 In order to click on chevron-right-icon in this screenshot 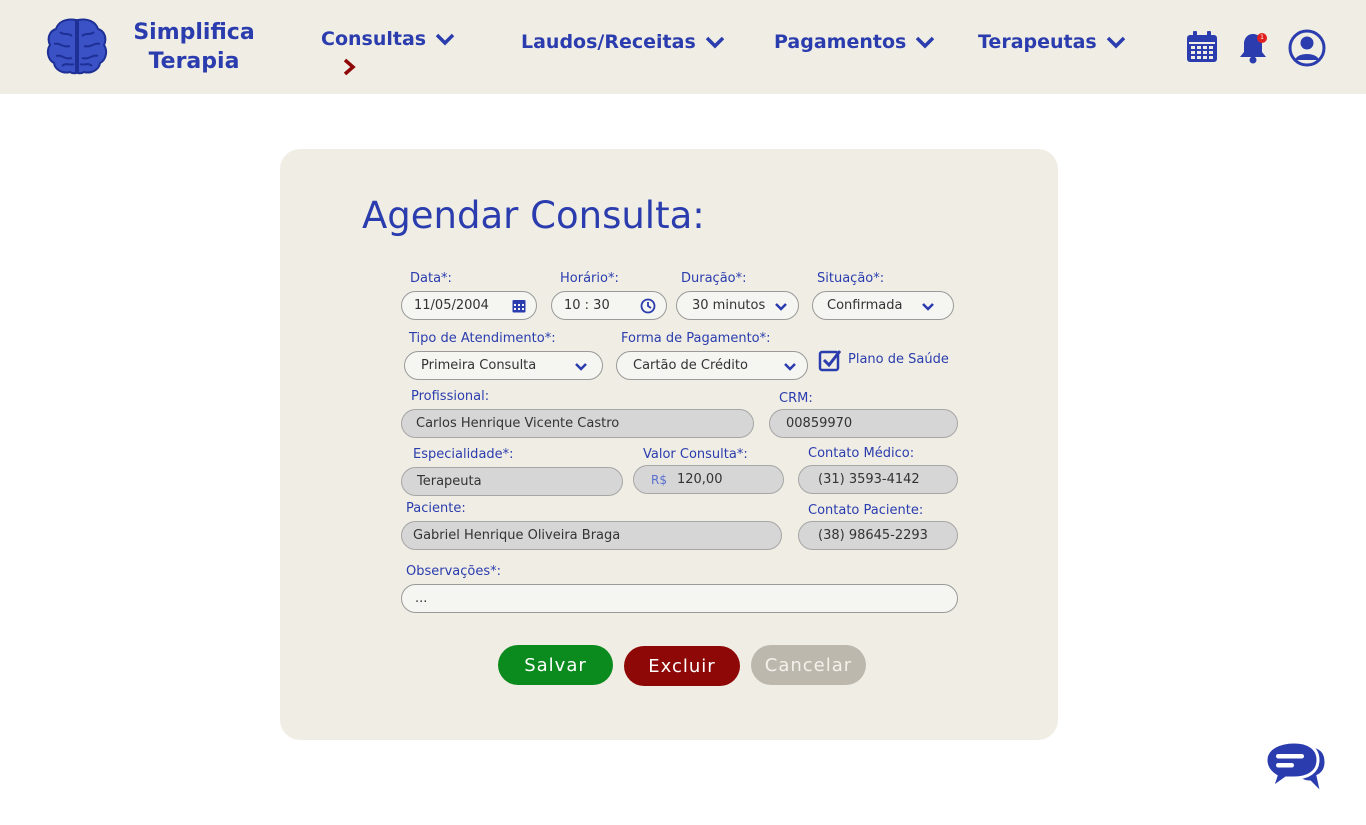, I will do `click(349, 67)`.